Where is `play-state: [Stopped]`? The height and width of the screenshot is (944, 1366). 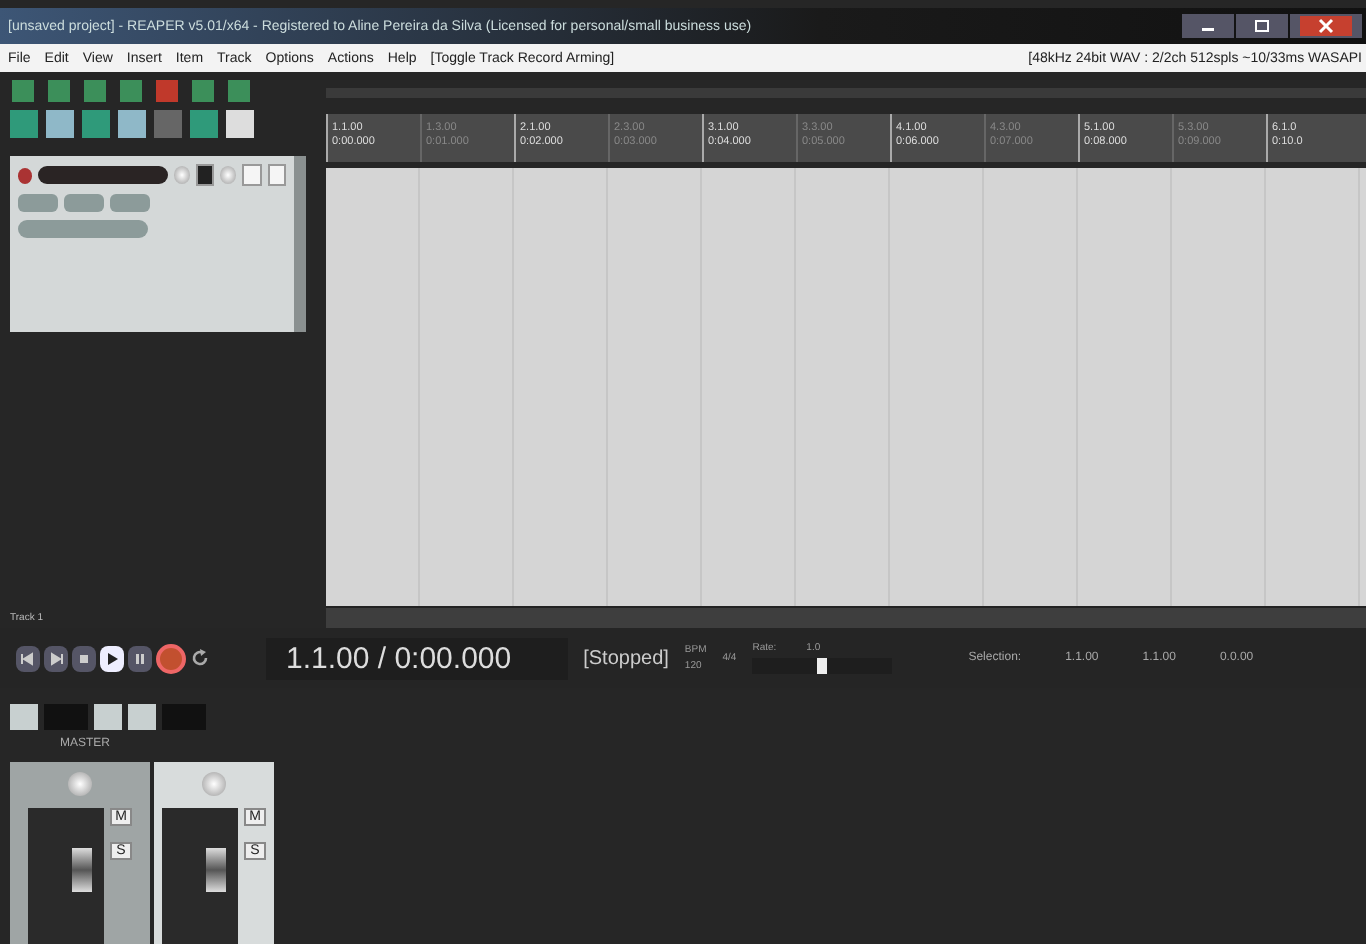
play-state: [Stopped] is located at coordinates (626, 658).